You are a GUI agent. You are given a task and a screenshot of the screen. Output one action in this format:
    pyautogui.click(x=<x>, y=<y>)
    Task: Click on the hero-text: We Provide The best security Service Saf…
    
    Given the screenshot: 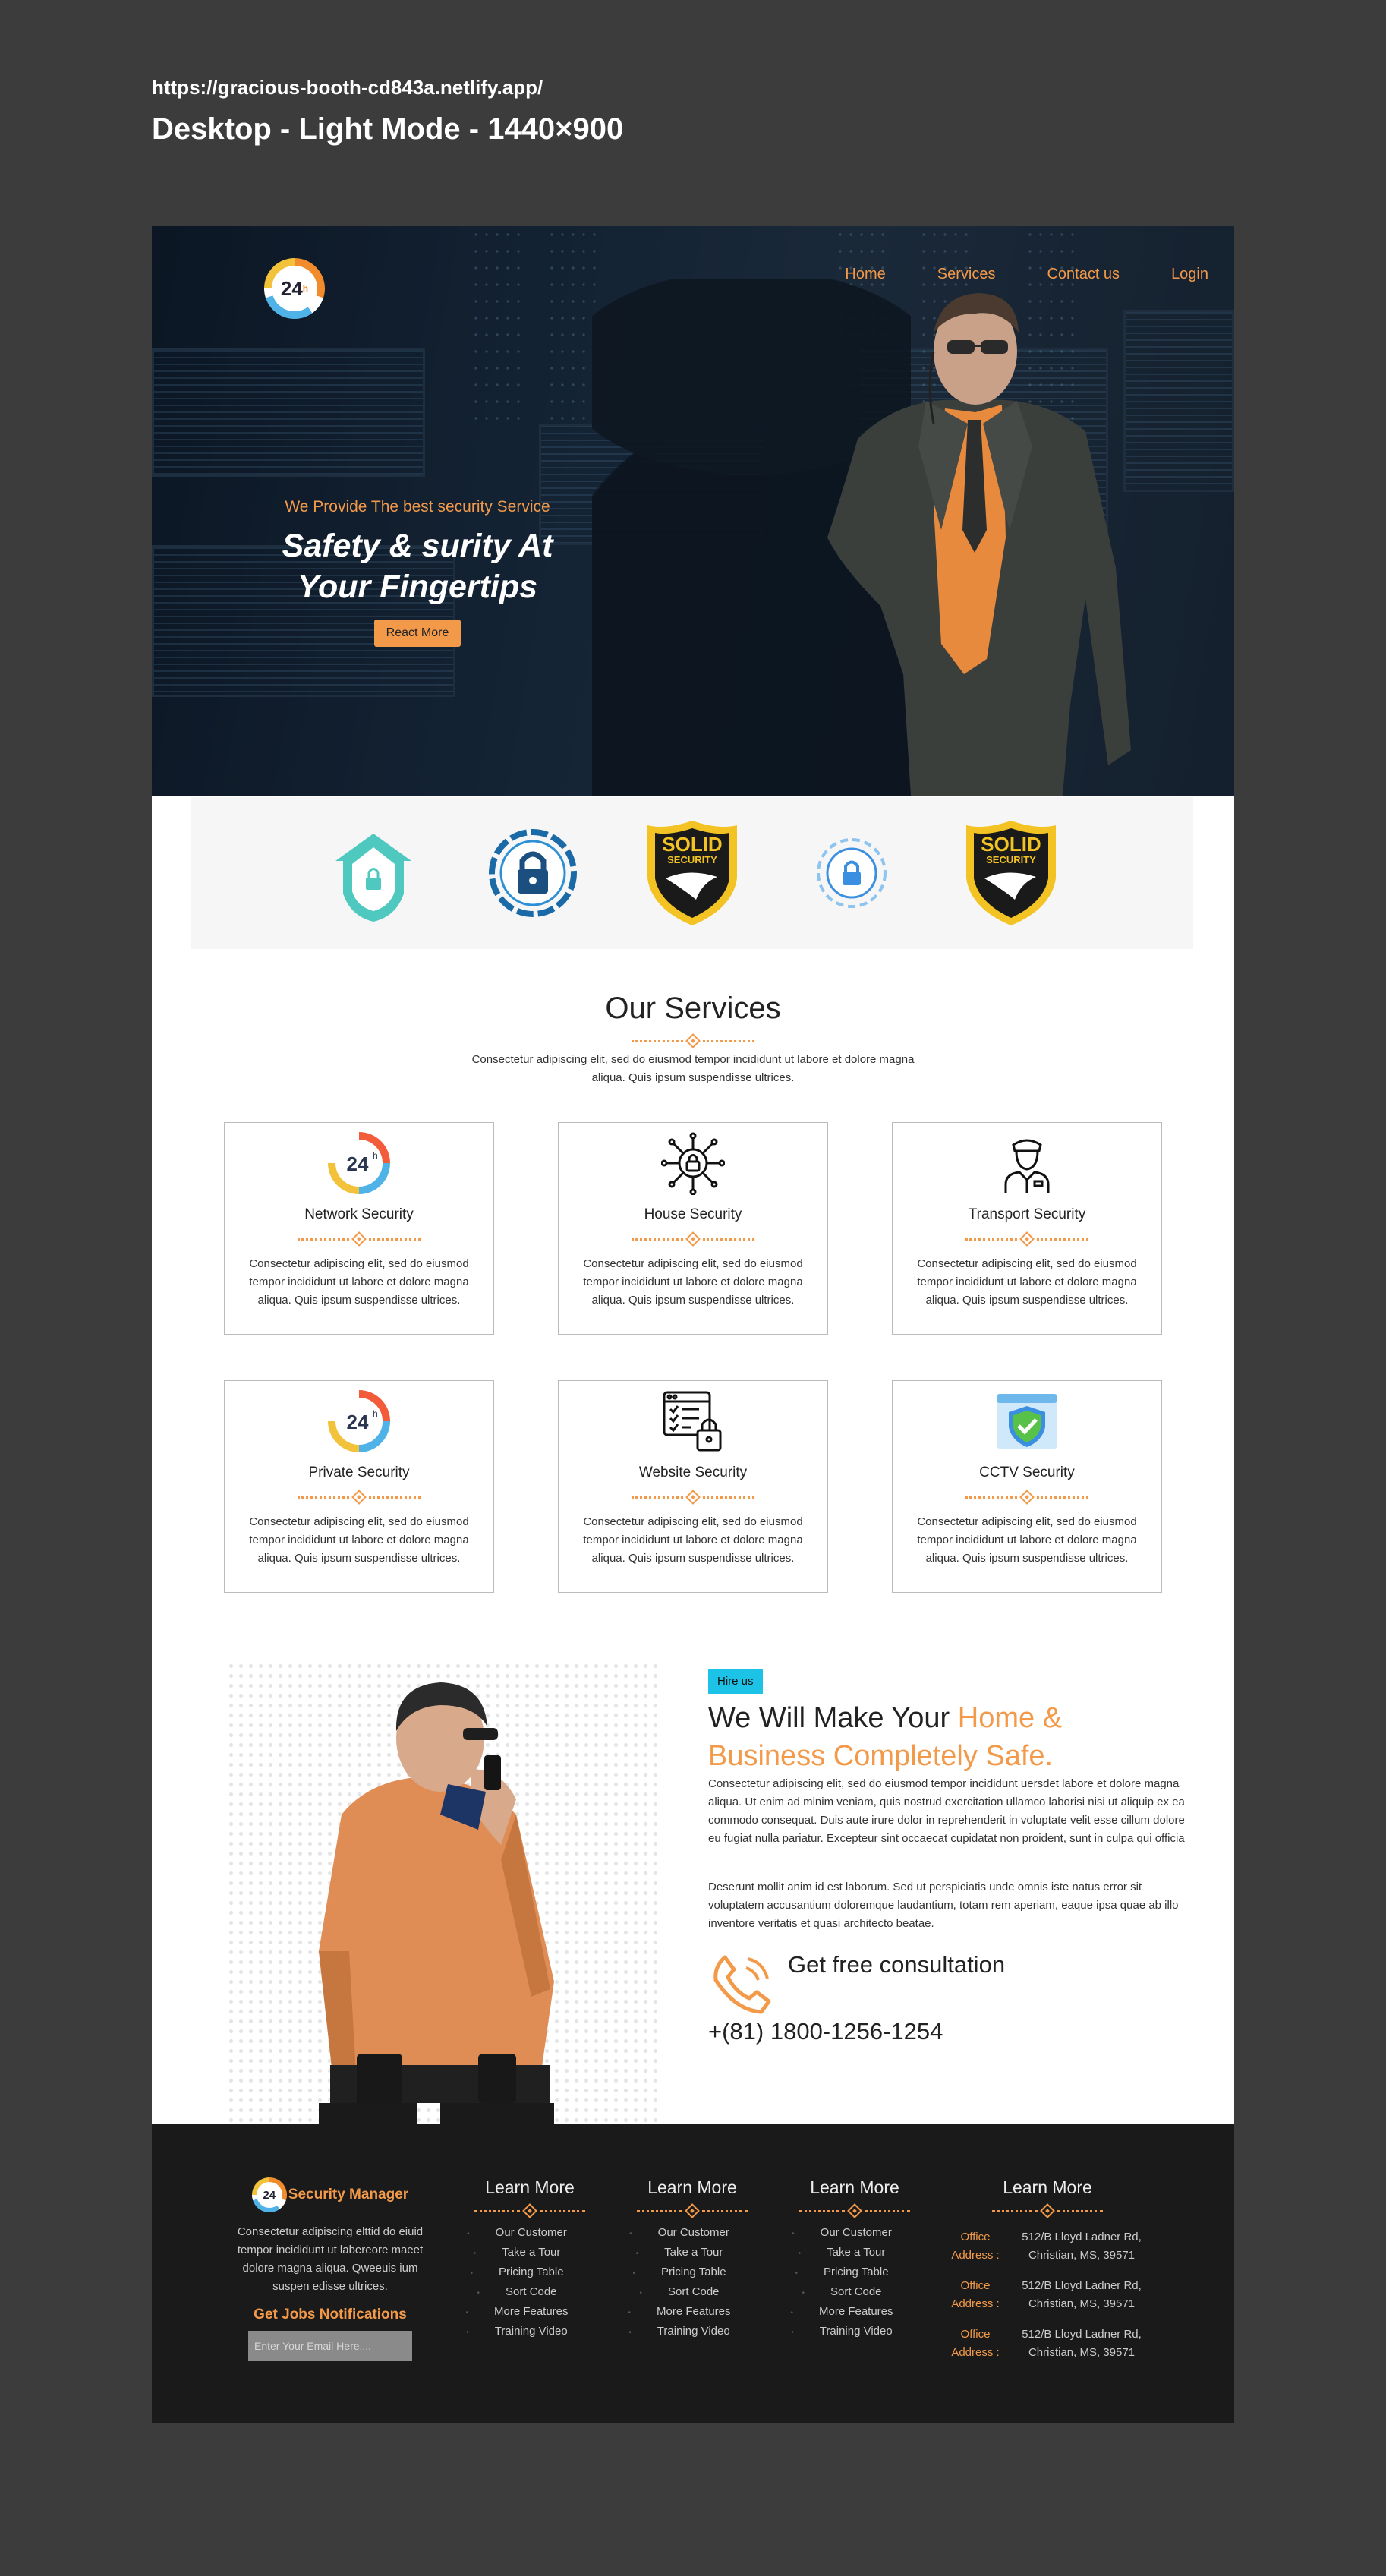 What is the action you would take?
    pyautogui.click(x=417, y=572)
    